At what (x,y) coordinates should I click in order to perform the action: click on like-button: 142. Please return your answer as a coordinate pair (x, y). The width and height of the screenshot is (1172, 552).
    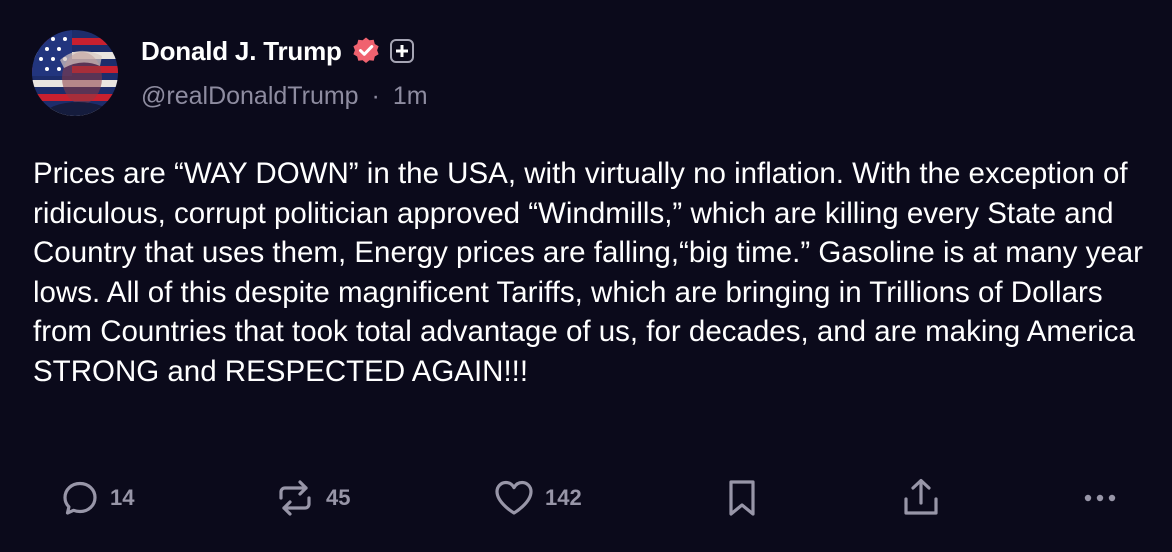
    Looking at the image, I should click on (537, 498).